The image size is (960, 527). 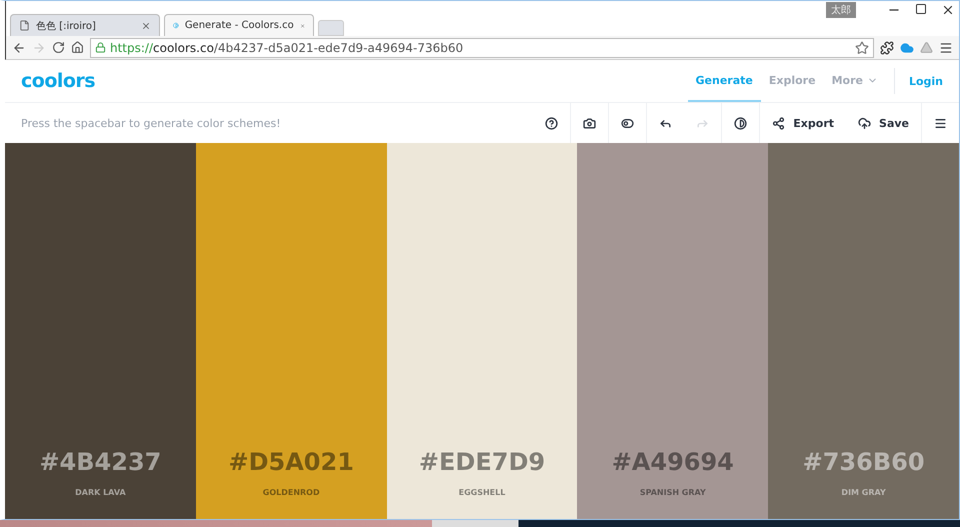 What do you see at coordinates (291, 462) in the screenshot?
I see `hex-code: #D5A021` at bounding box center [291, 462].